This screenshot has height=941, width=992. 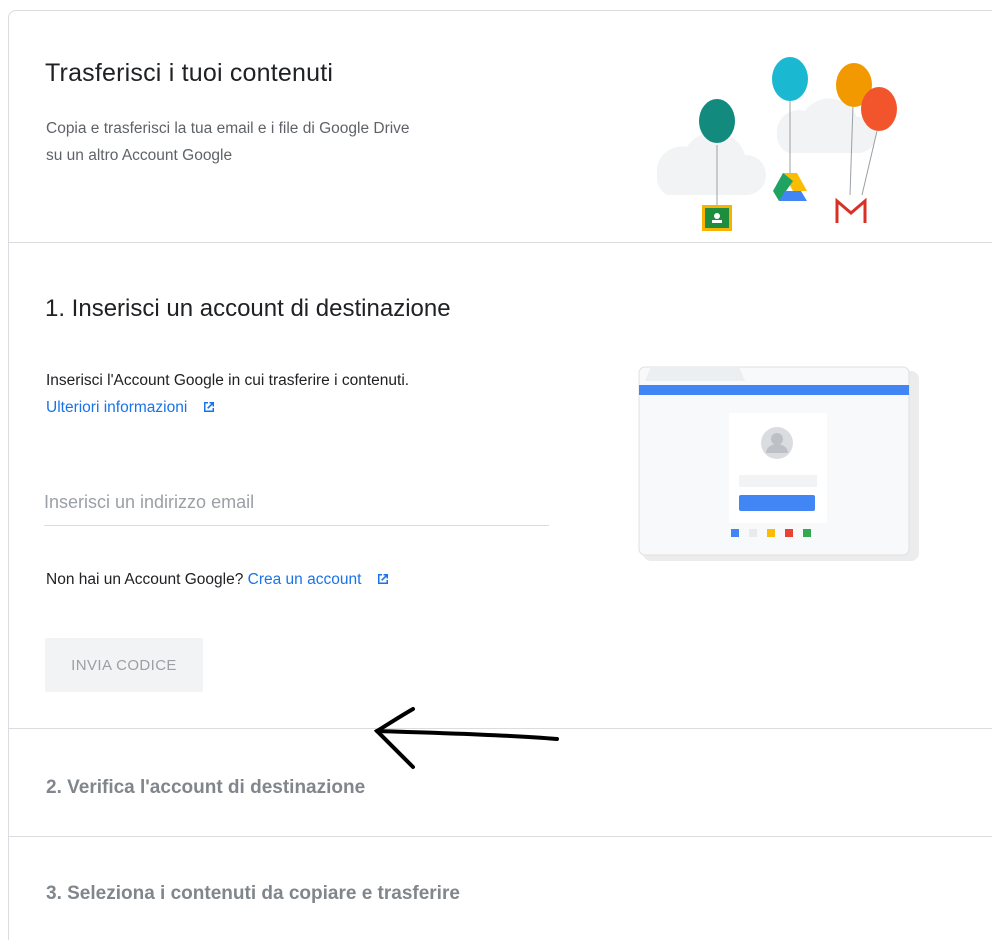 I want to click on gmail-icon, so click(x=851, y=210).